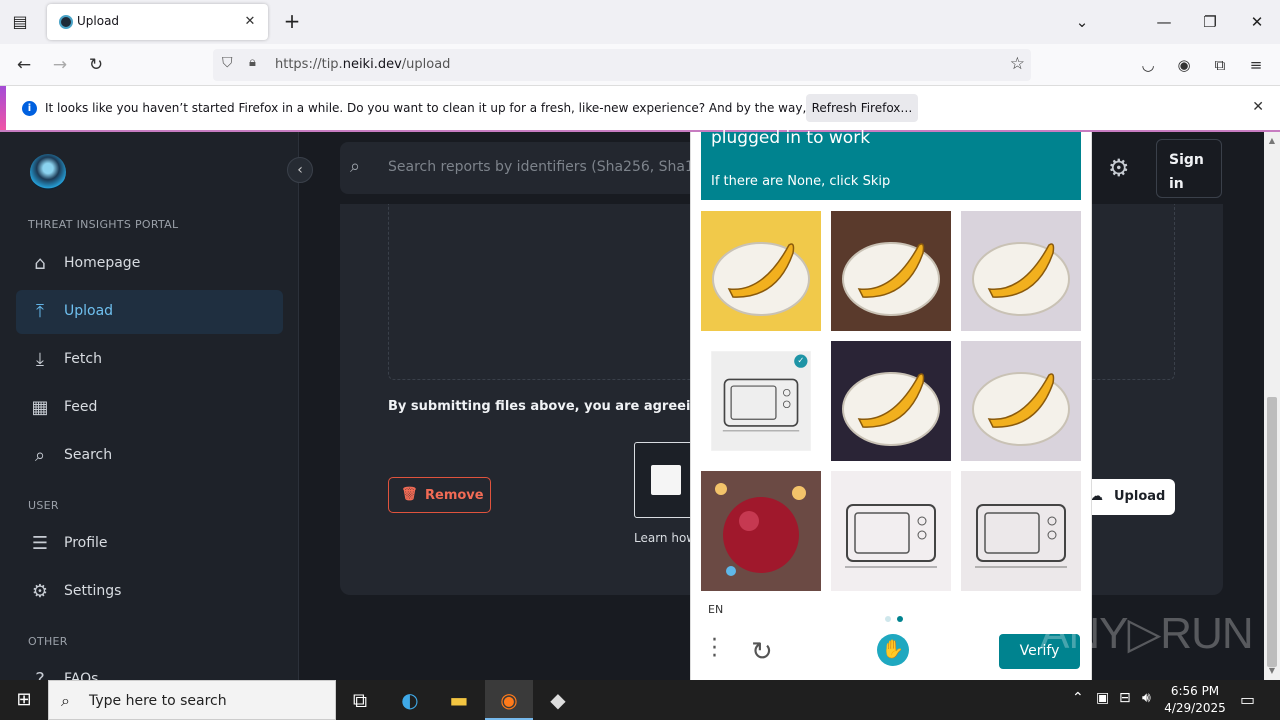  Describe the element at coordinates (40, 359) in the screenshot. I see `fetch-icon: ⤓` at that location.